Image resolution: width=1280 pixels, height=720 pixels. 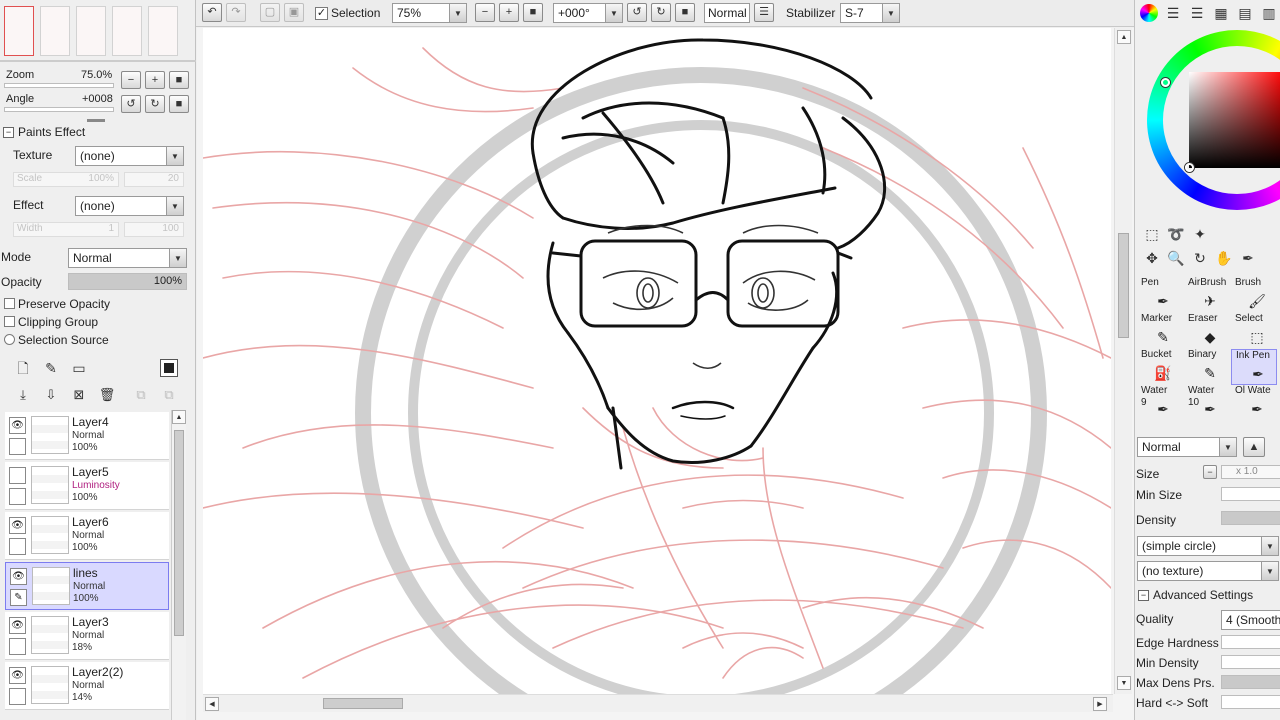 What do you see at coordinates (1254, 403) in the screenshot?
I see `tool-ol-wate: Ol Wate ✒` at bounding box center [1254, 403].